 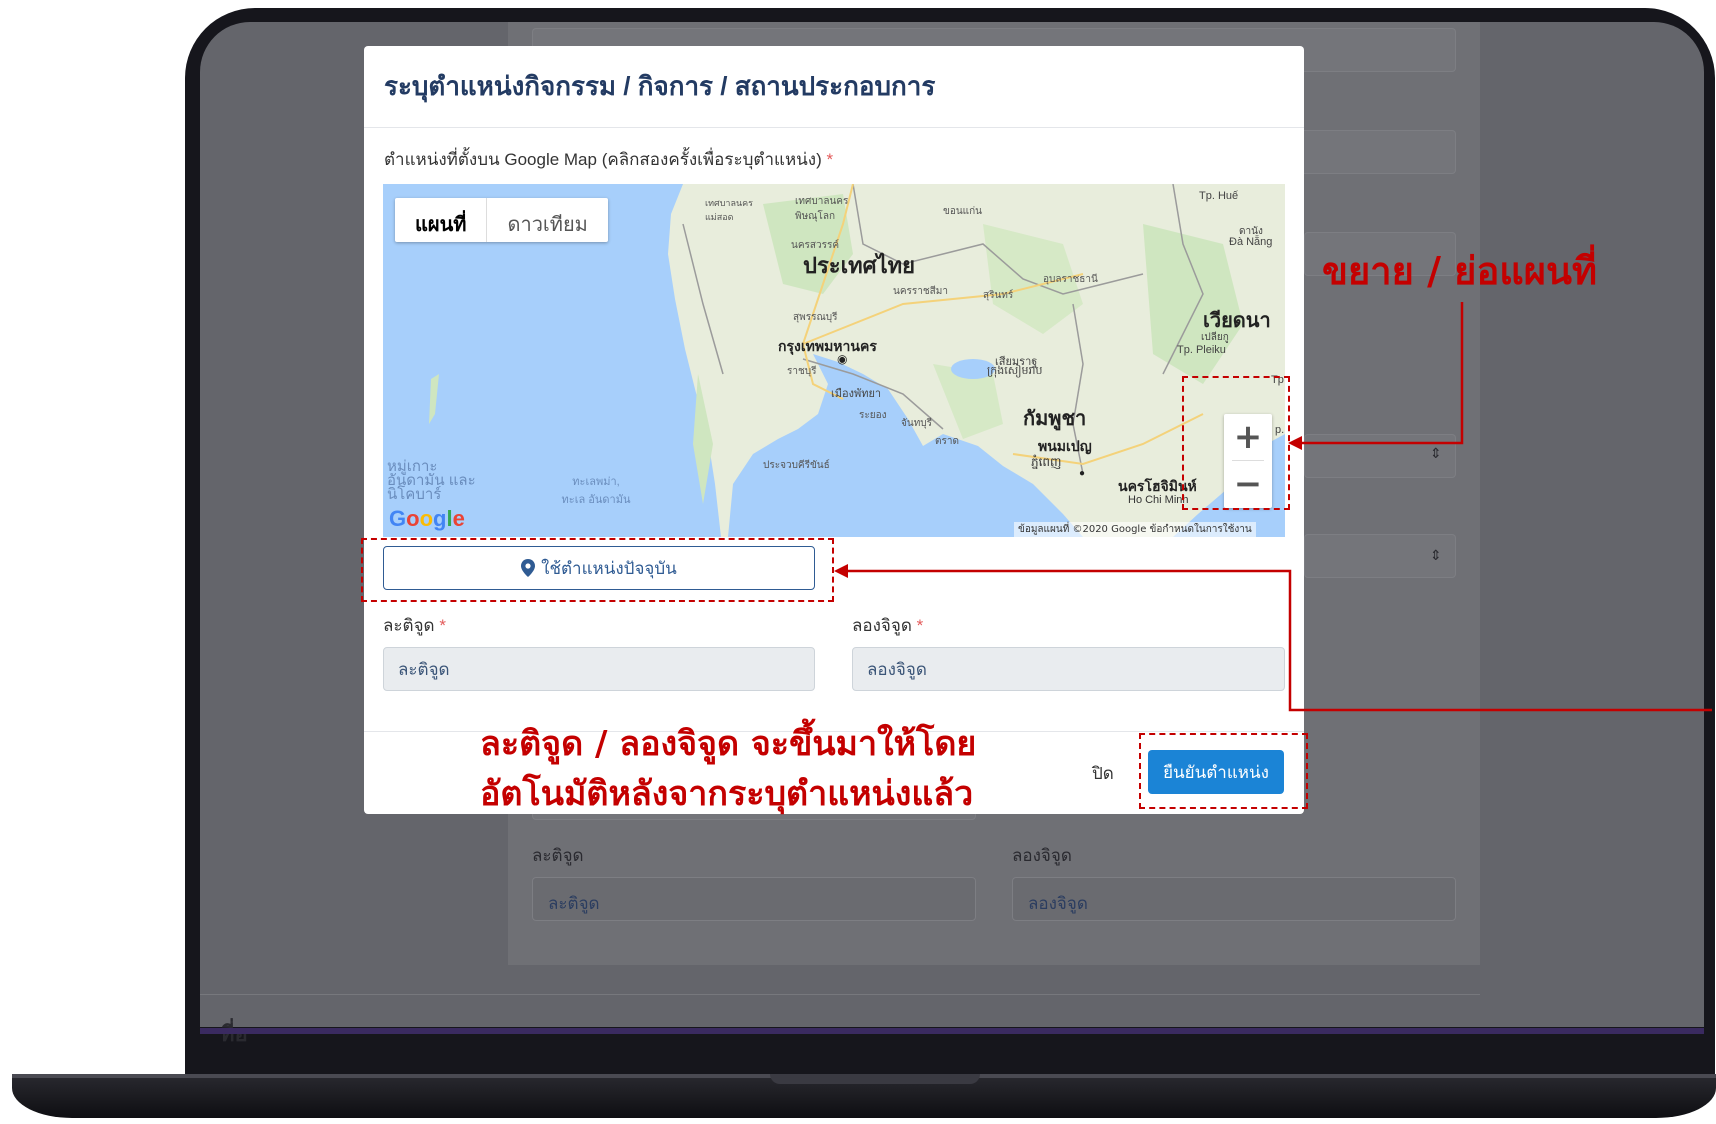 I want to click on map-label-ubon: อุบลราชธานี, so click(x=1070, y=279).